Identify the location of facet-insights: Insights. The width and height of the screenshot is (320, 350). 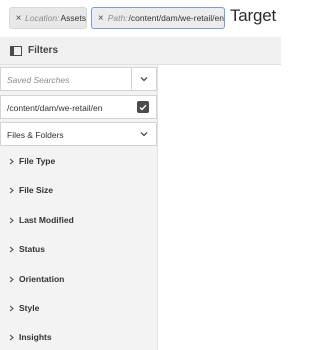
(30, 337).